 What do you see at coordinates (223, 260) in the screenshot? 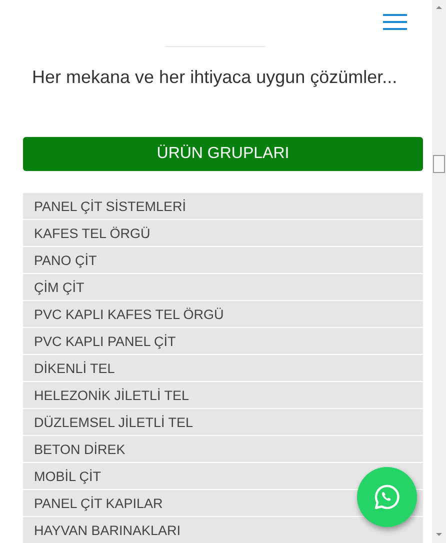
I see `category-link: PANO ÇİT` at bounding box center [223, 260].